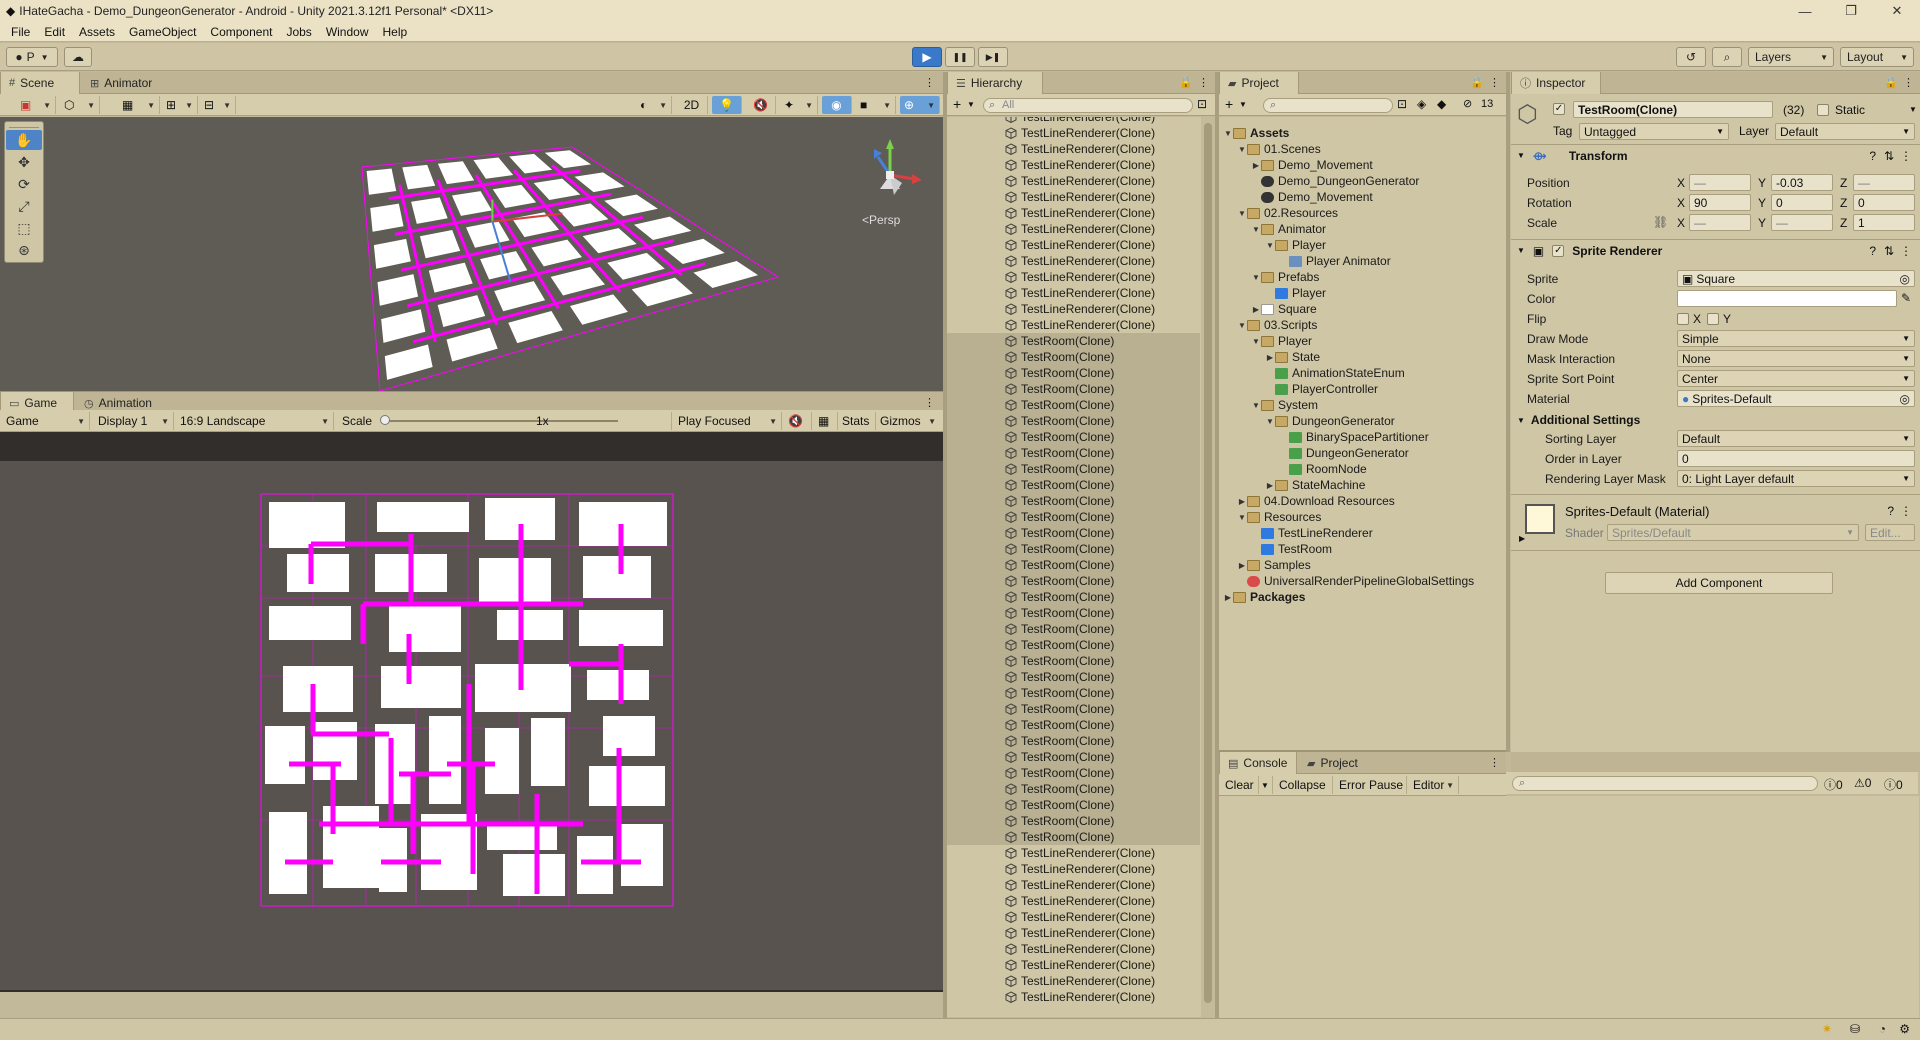 This screenshot has width=1920, height=1040. I want to click on menu-file: File, so click(20, 32).